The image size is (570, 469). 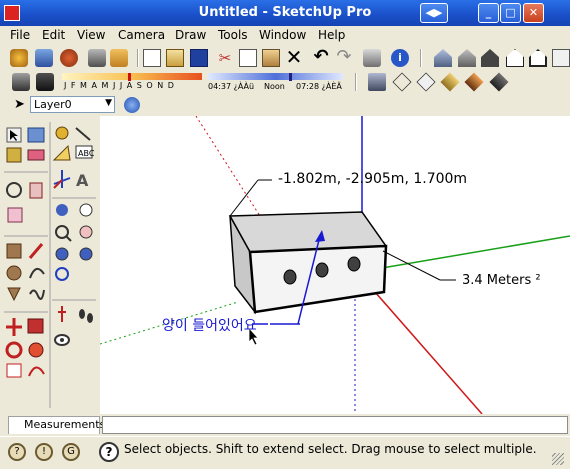 I want to click on axes-tool-icon, so click(x=62, y=179).